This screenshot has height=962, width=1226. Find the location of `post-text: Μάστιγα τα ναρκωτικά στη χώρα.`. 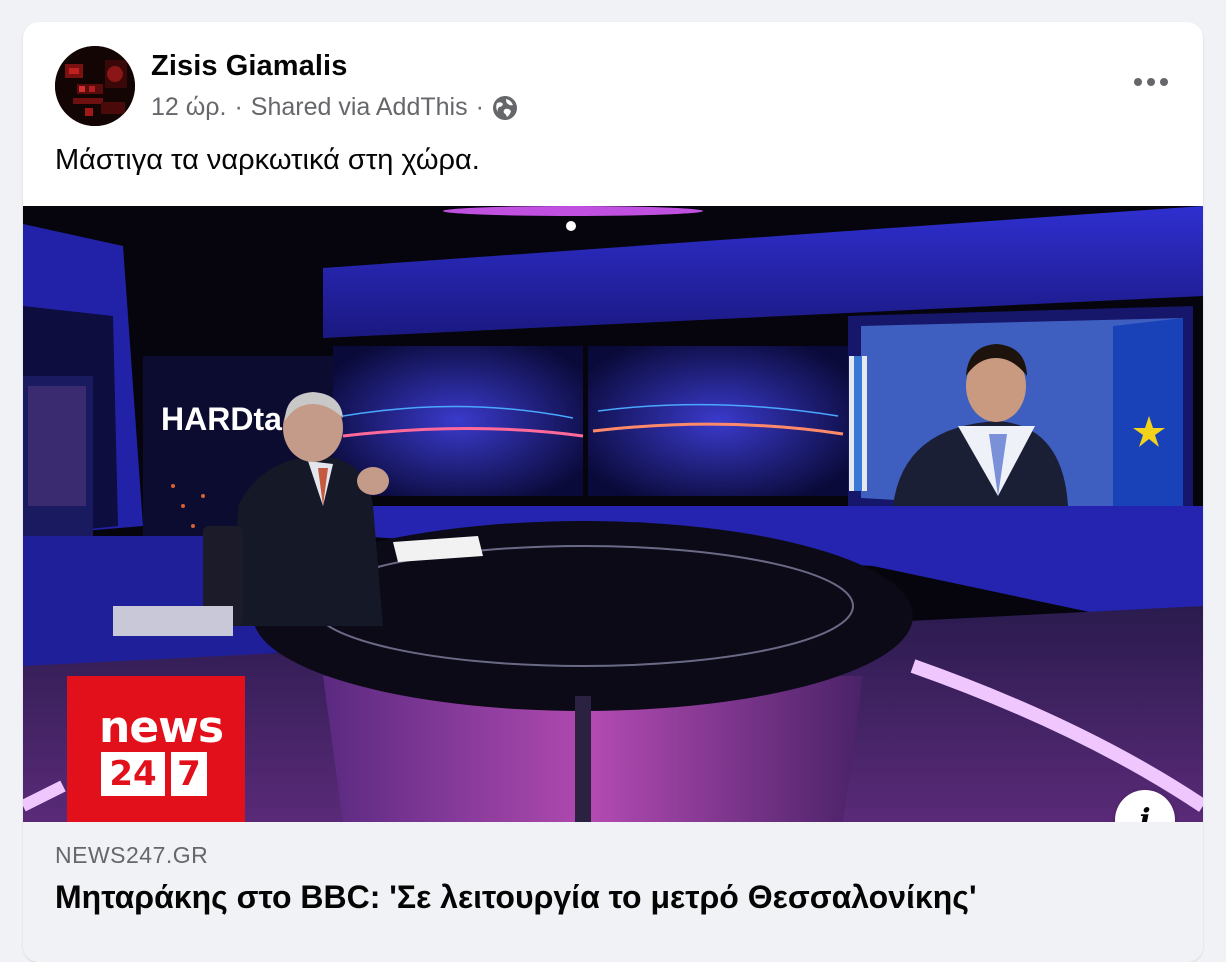

post-text: Μάστιγα τα ναρκωτικά στη χώρα. is located at coordinates (267, 160).